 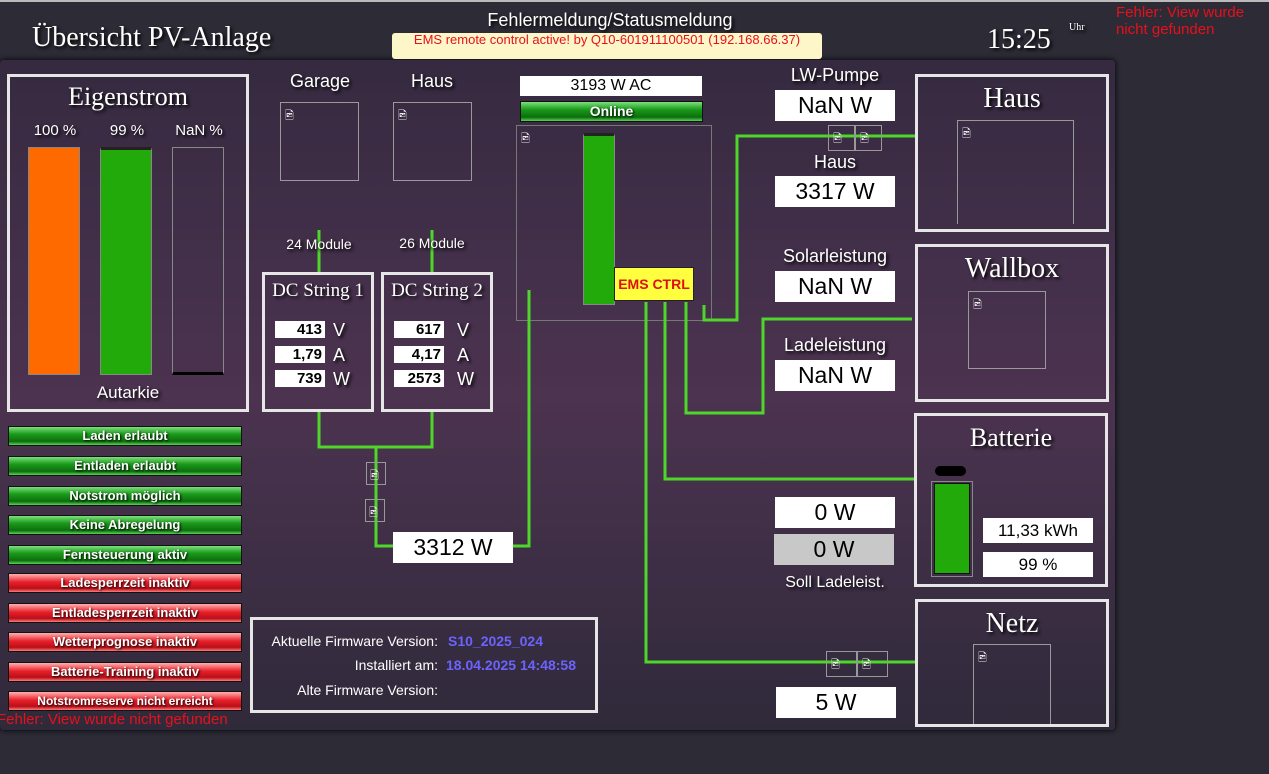 What do you see at coordinates (1012, 268) in the screenshot?
I see `wallbox-title: Wallbox` at bounding box center [1012, 268].